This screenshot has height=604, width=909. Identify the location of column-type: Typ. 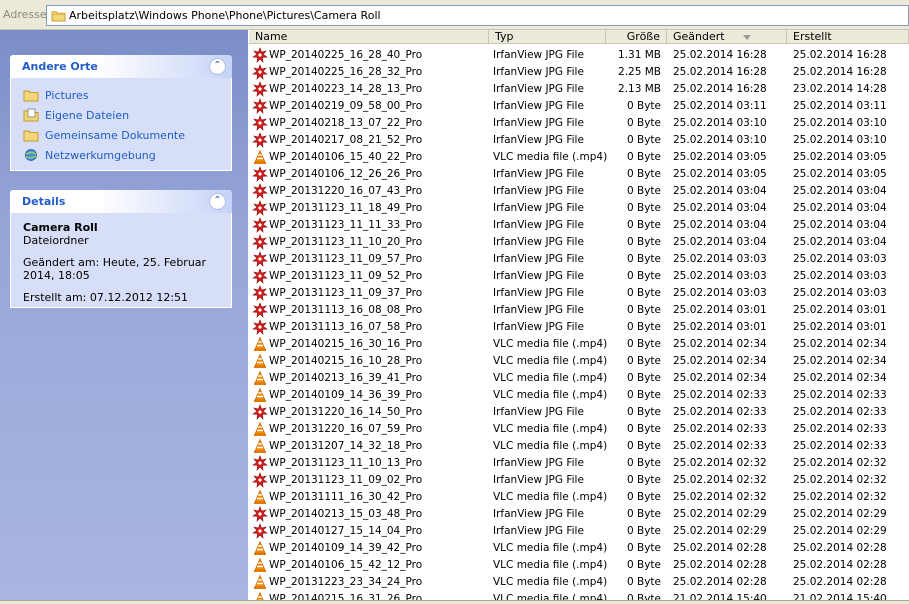
(547, 37).